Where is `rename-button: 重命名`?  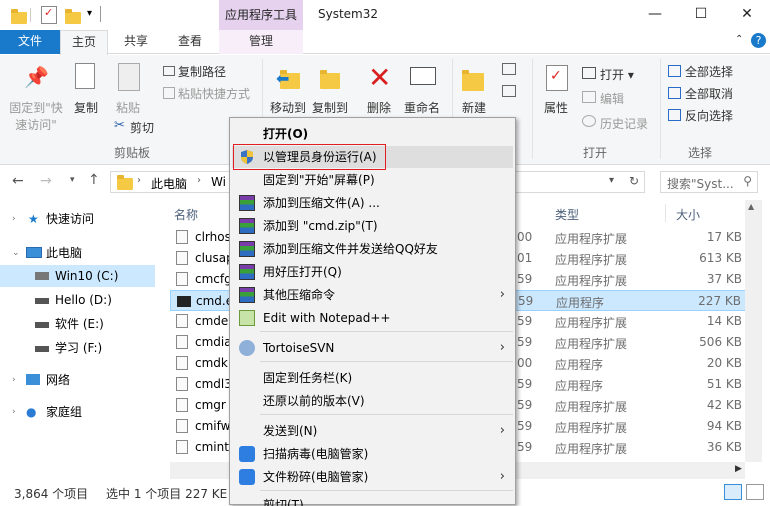 rename-button: 重命名 is located at coordinates (422, 107).